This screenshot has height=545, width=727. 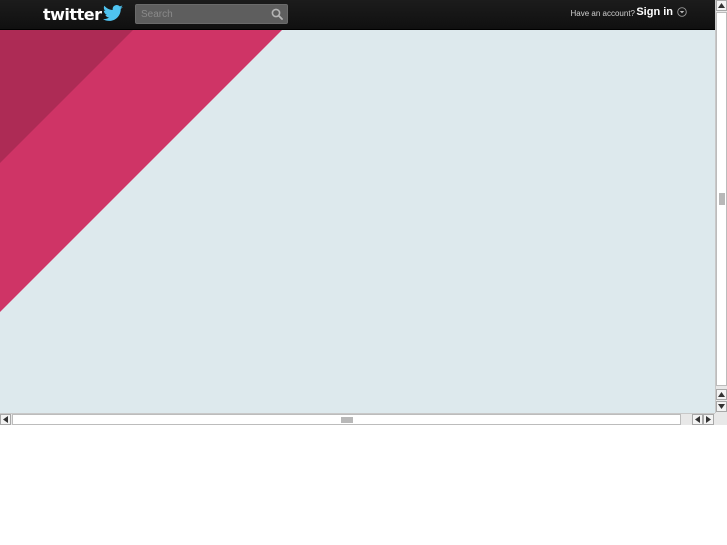 What do you see at coordinates (72, 14) in the screenshot?
I see `logo-text: twitter` at bounding box center [72, 14].